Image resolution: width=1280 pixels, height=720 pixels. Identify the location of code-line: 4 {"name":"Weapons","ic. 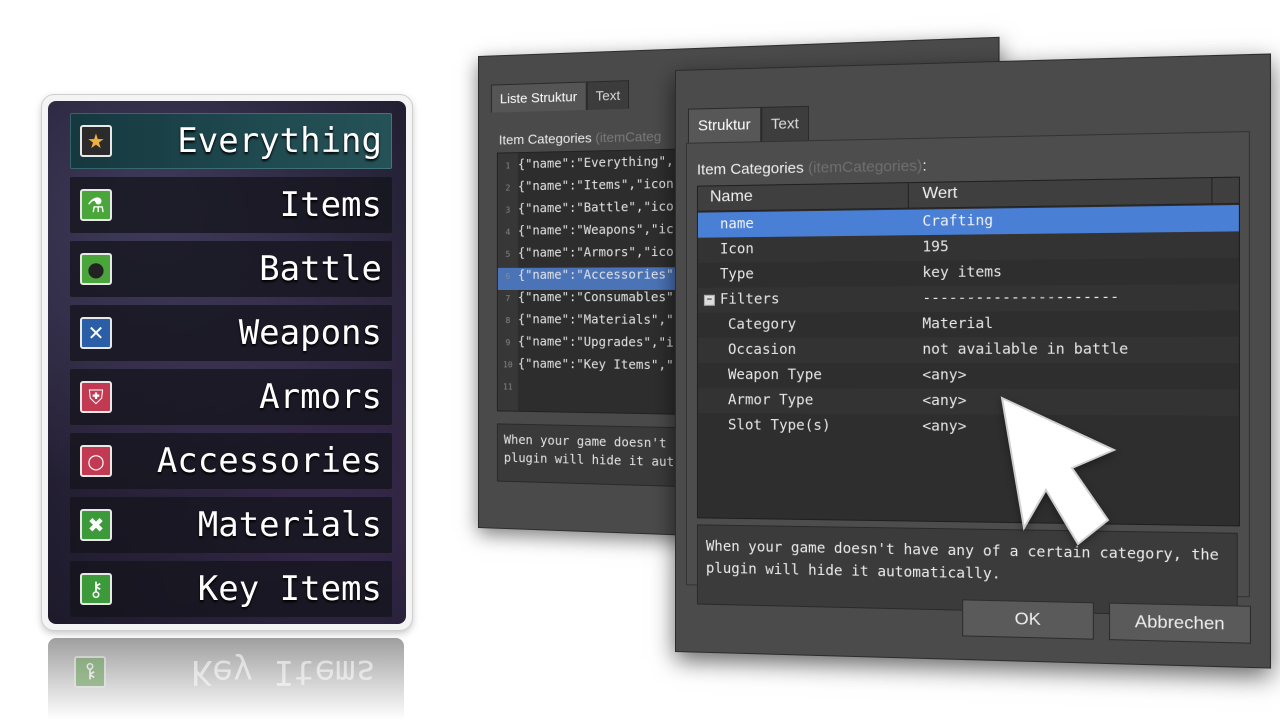
(601, 234).